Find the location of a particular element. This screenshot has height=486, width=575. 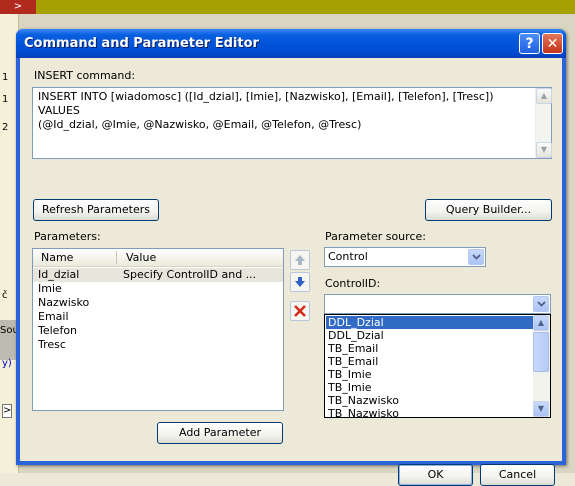

background-fragment: č is located at coordinates (5, 295).